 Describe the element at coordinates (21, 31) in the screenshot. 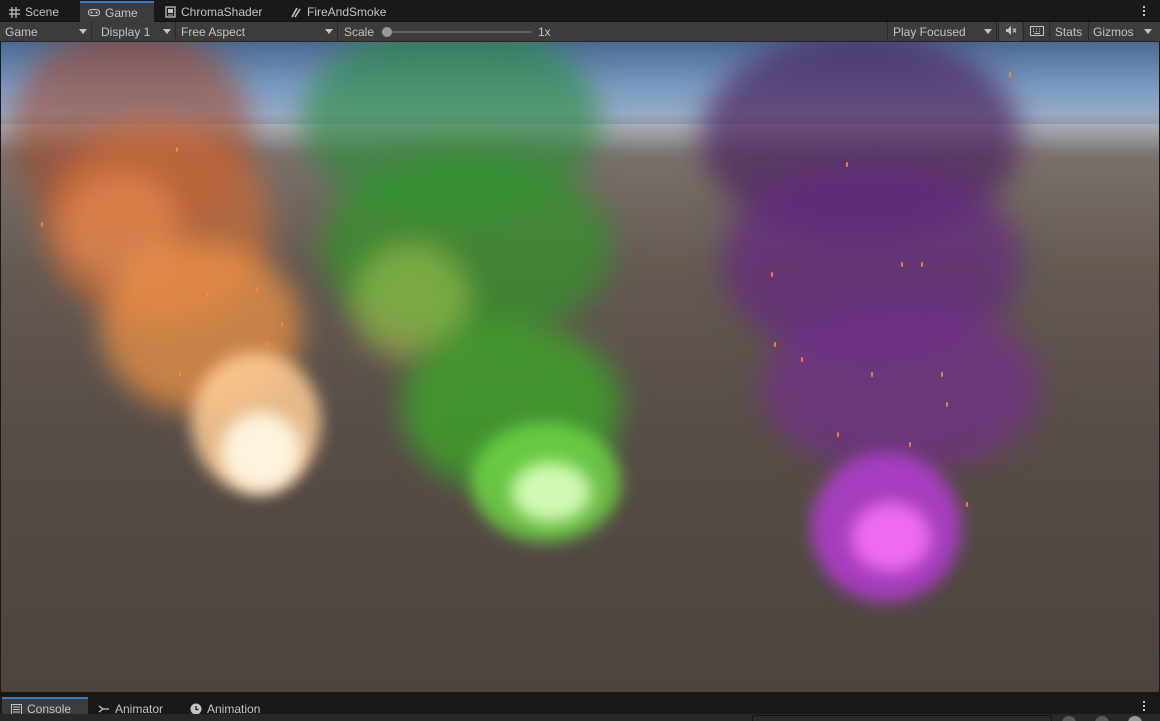

I see `view-mode-value: Game` at that location.